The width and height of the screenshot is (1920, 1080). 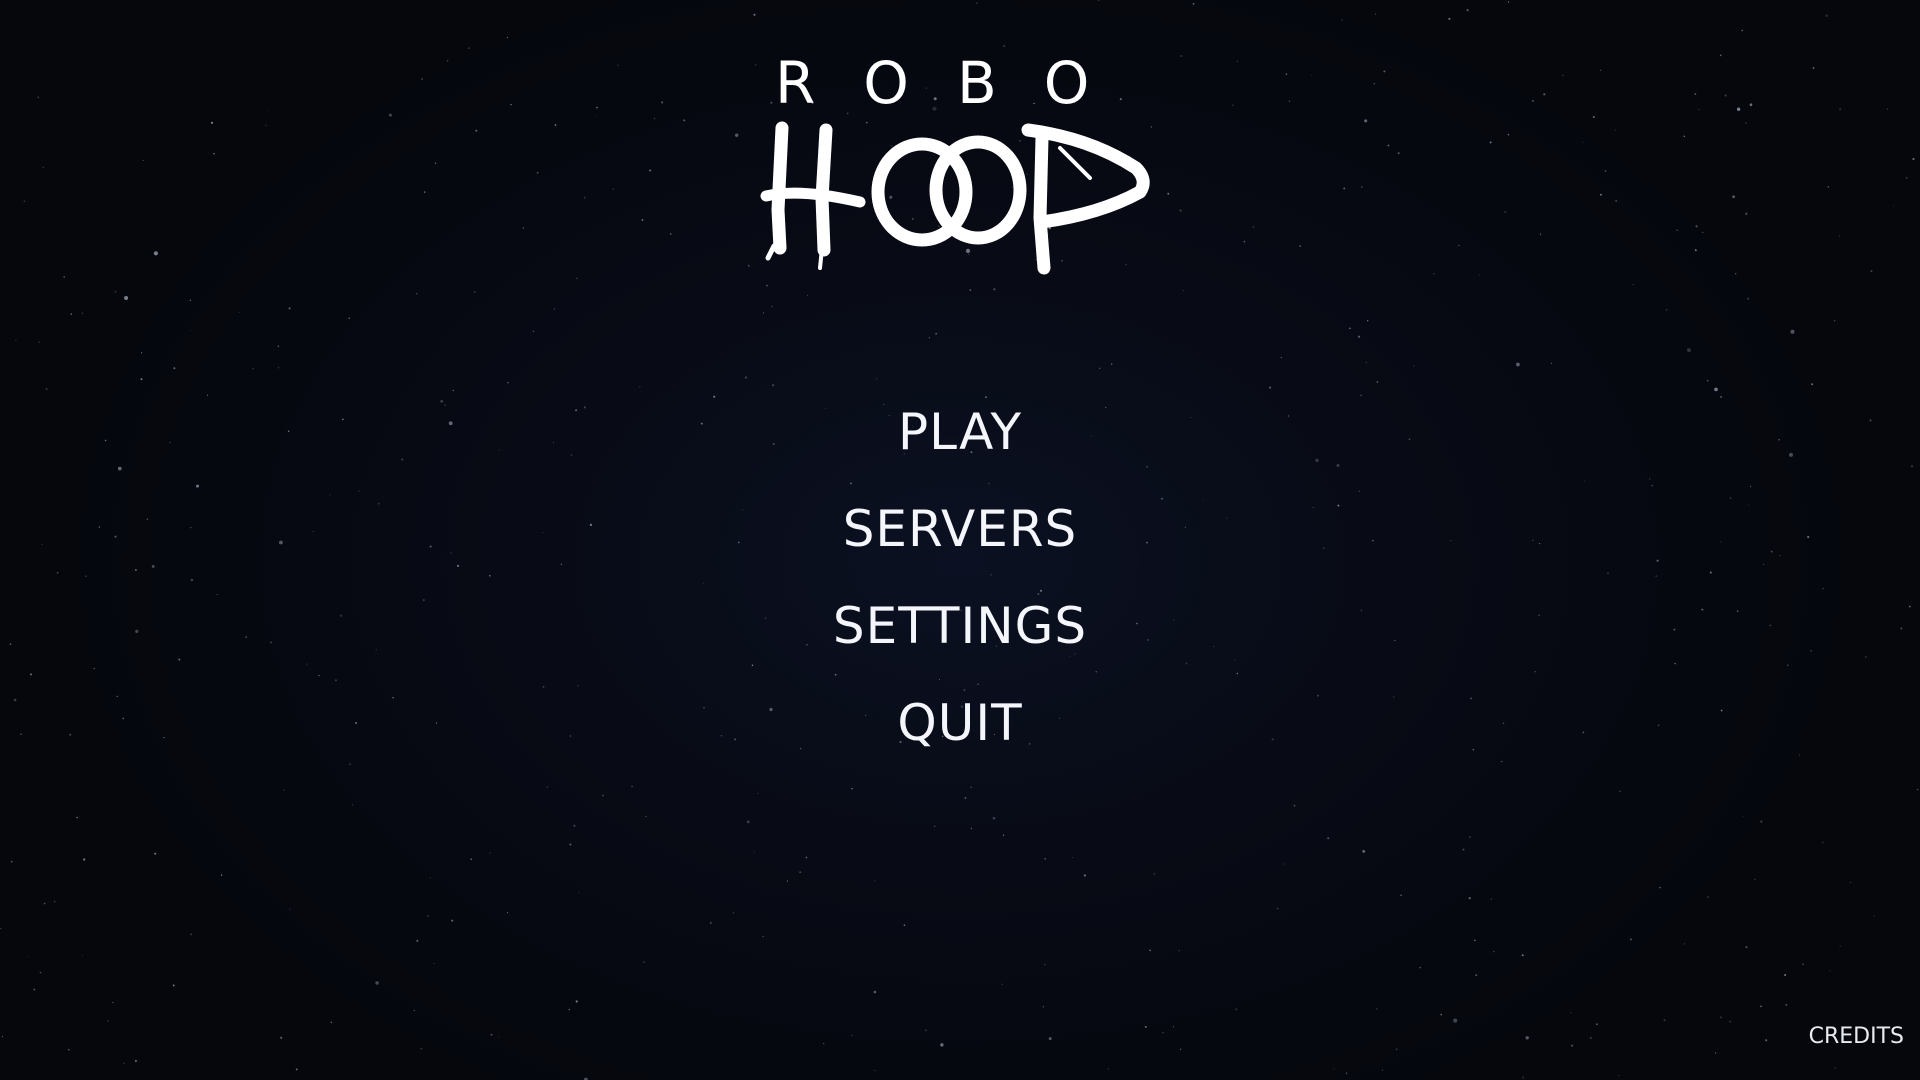 What do you see at coordinates (960, 448) in the screenshot?
I see `play-button: PLAY` at bounding box center [960, 448].